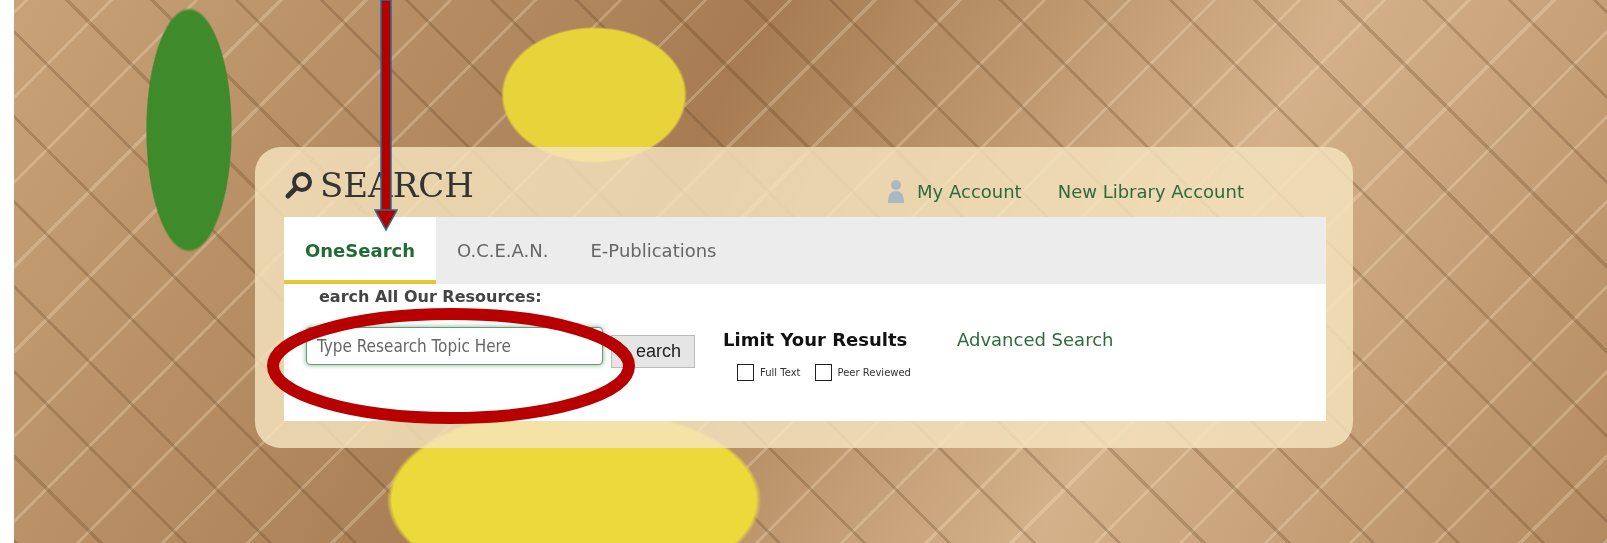 Image resolution: width=1607 pixels, height=543 pixels. What do you see at coordinates (360, 250) in the screenshot?
I see `tab: OneSearch` at bounding box center [360, 250].